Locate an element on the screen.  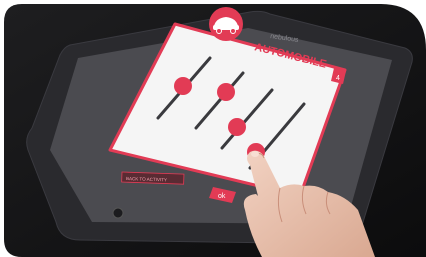
home-button is located at coordinates (118, 213).